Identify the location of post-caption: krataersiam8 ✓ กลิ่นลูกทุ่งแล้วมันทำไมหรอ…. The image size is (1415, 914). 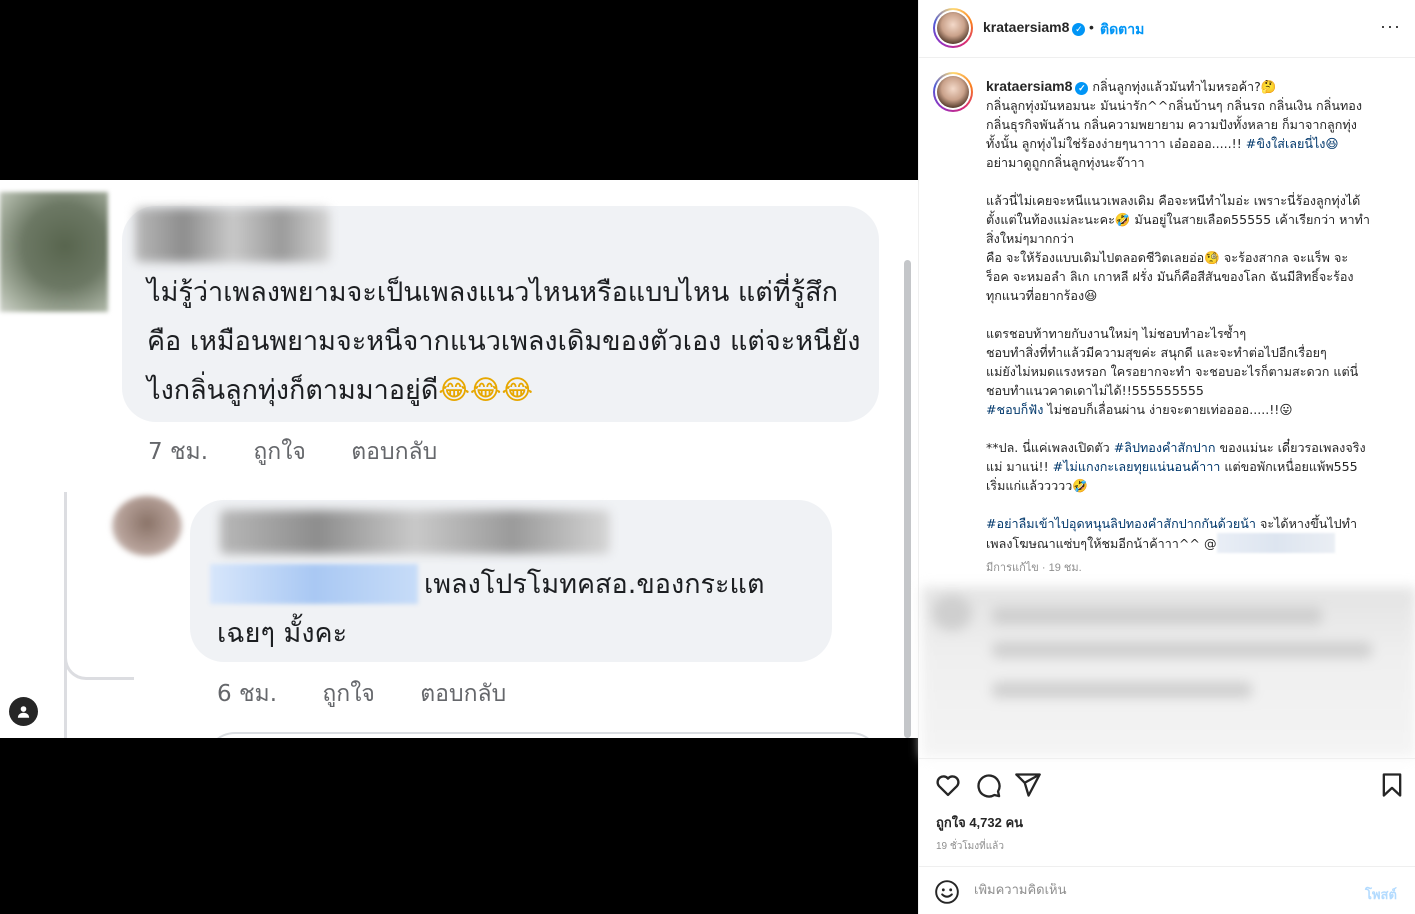
(1178, 315).